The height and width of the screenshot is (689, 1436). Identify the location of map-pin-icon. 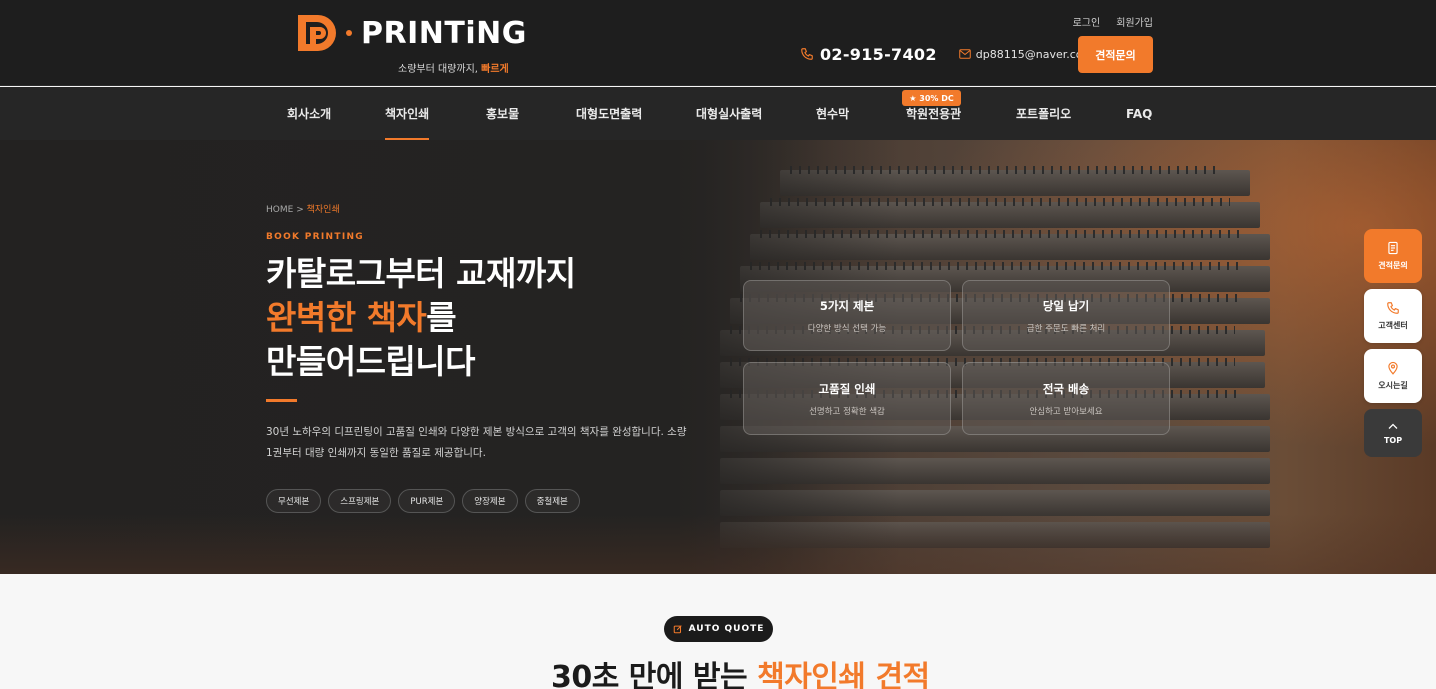
(1393, 368).